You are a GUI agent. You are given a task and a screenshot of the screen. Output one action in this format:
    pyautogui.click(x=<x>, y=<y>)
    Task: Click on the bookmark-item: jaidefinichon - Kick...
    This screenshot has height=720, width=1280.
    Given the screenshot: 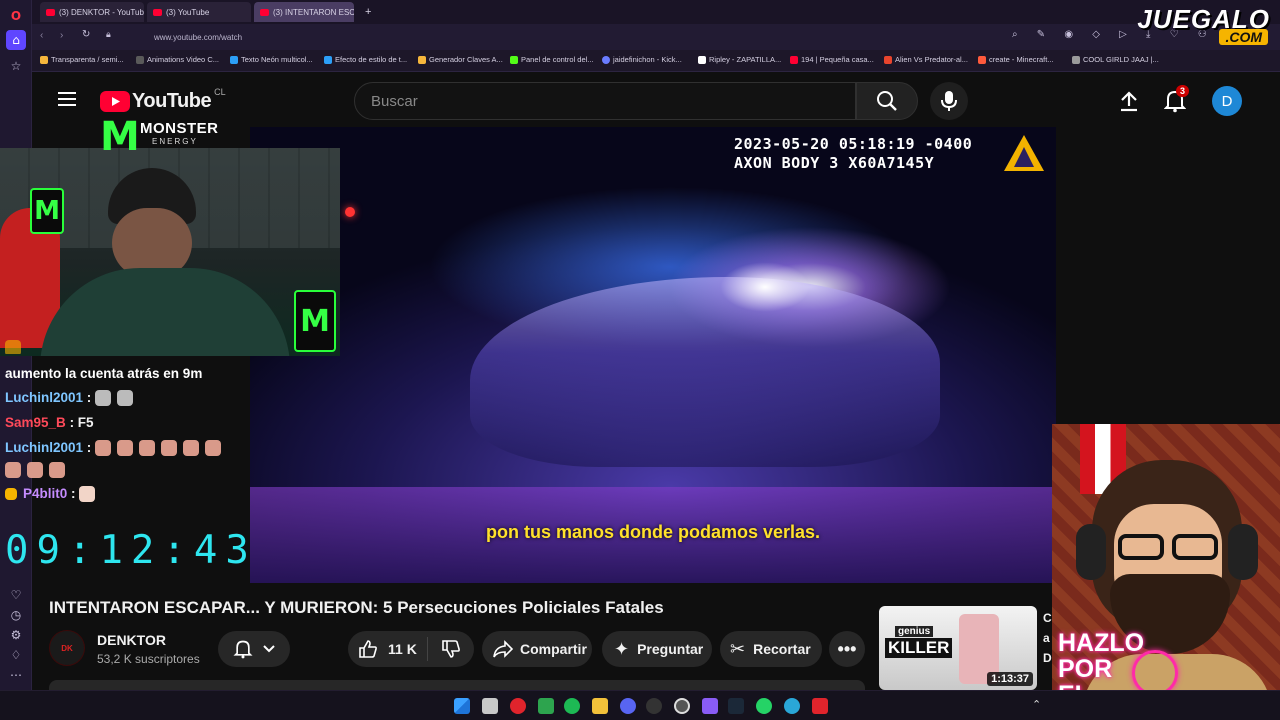 What is the action you would take?
    pyautogui.click(x=642, y=59)
    